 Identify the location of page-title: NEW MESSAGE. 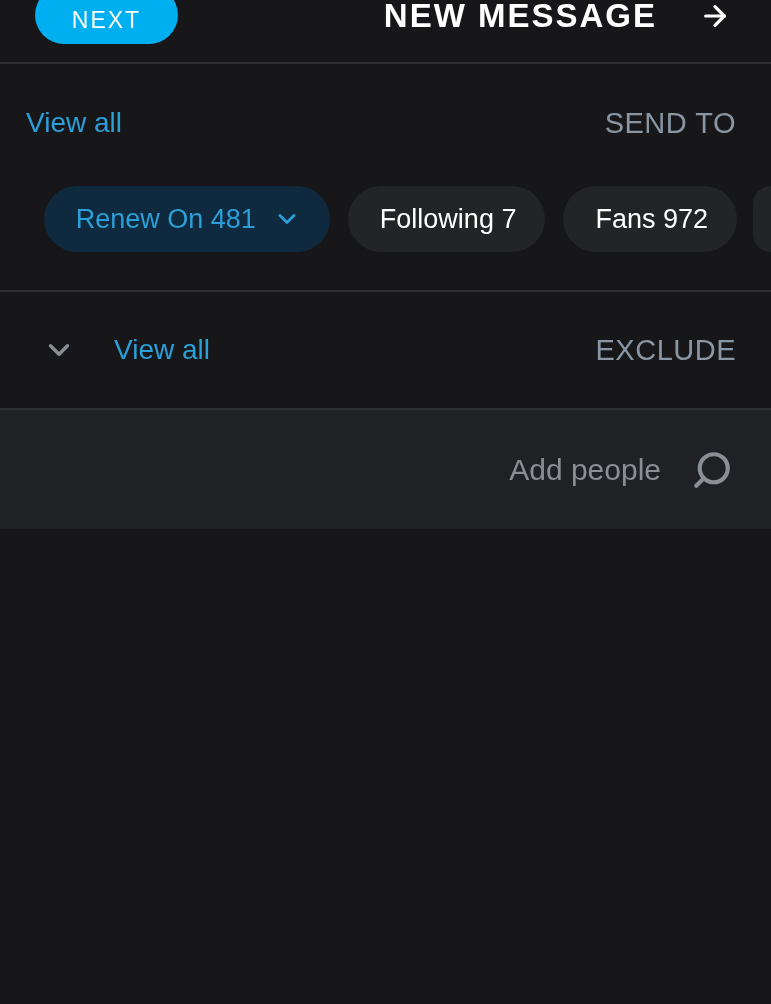
(520, 16).